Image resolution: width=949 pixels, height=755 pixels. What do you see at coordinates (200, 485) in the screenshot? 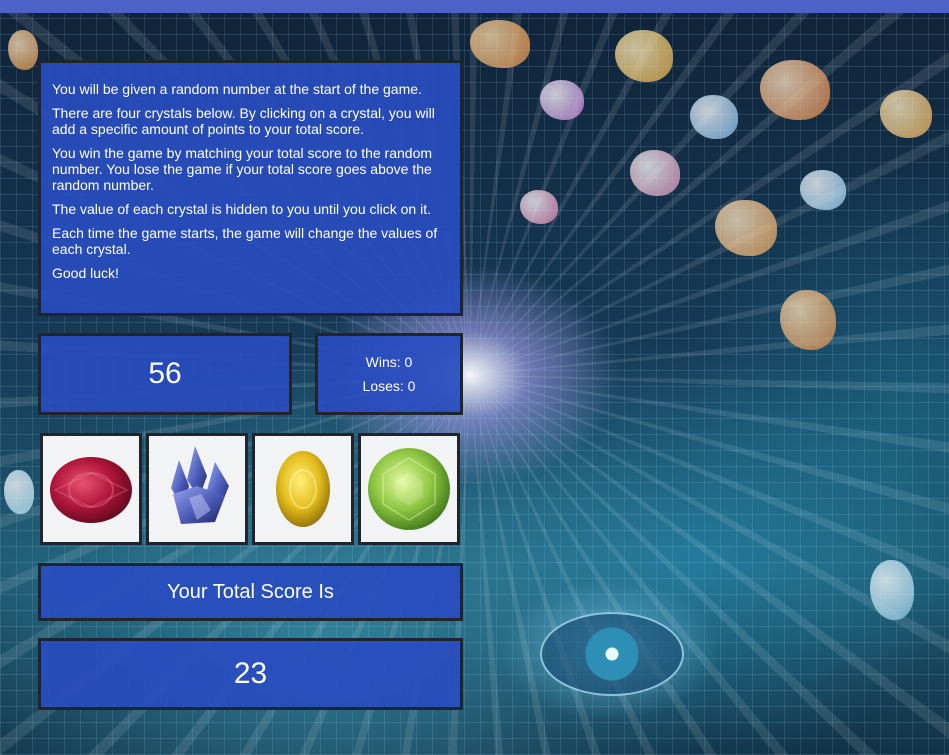
I see `blue-cluster-crystal-icon` at bounding box center [200, 485].